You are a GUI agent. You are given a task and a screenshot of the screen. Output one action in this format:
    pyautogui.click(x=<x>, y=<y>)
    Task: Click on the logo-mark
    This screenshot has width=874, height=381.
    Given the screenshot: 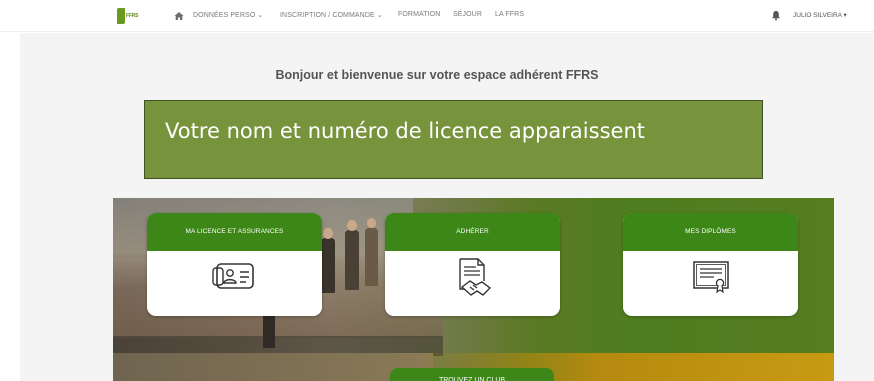 What is the action you would take?
    pyautogui.click(x=121, y=16)
    